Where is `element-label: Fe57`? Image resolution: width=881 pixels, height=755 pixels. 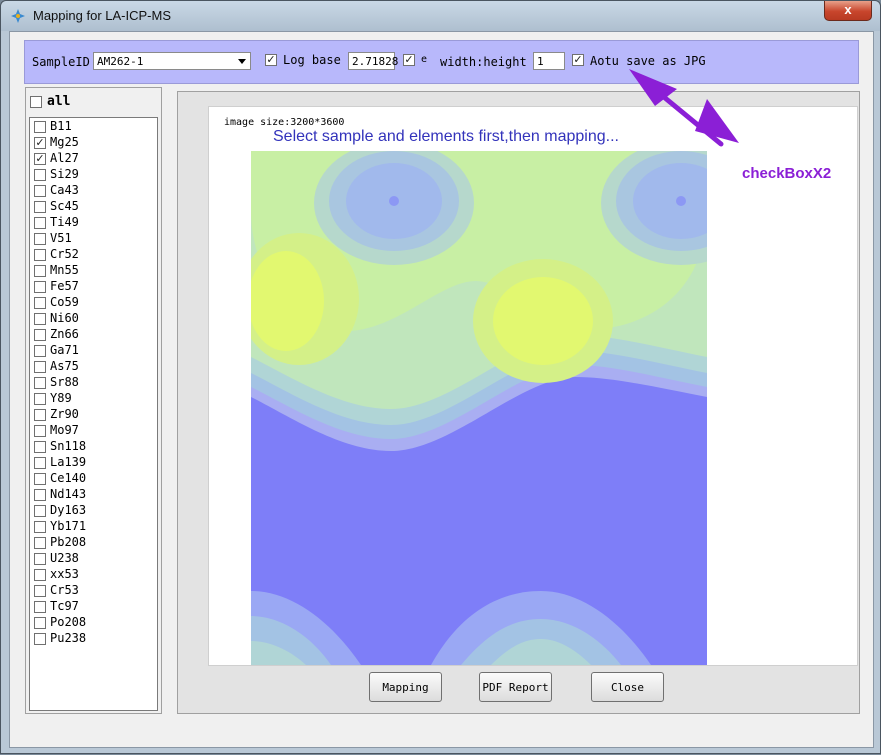 element-label: Fe57 is located at coordinates (64, 286).